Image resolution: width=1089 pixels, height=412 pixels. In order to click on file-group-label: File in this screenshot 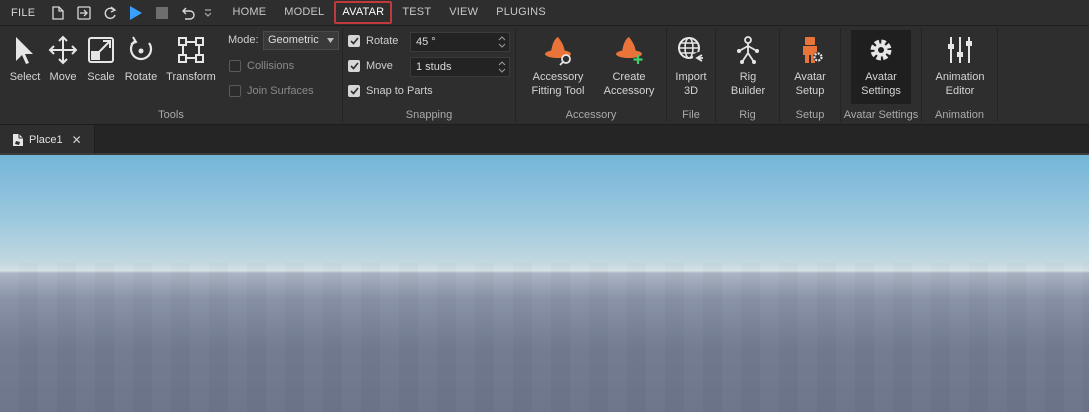, I will do `click(691, 115)`.